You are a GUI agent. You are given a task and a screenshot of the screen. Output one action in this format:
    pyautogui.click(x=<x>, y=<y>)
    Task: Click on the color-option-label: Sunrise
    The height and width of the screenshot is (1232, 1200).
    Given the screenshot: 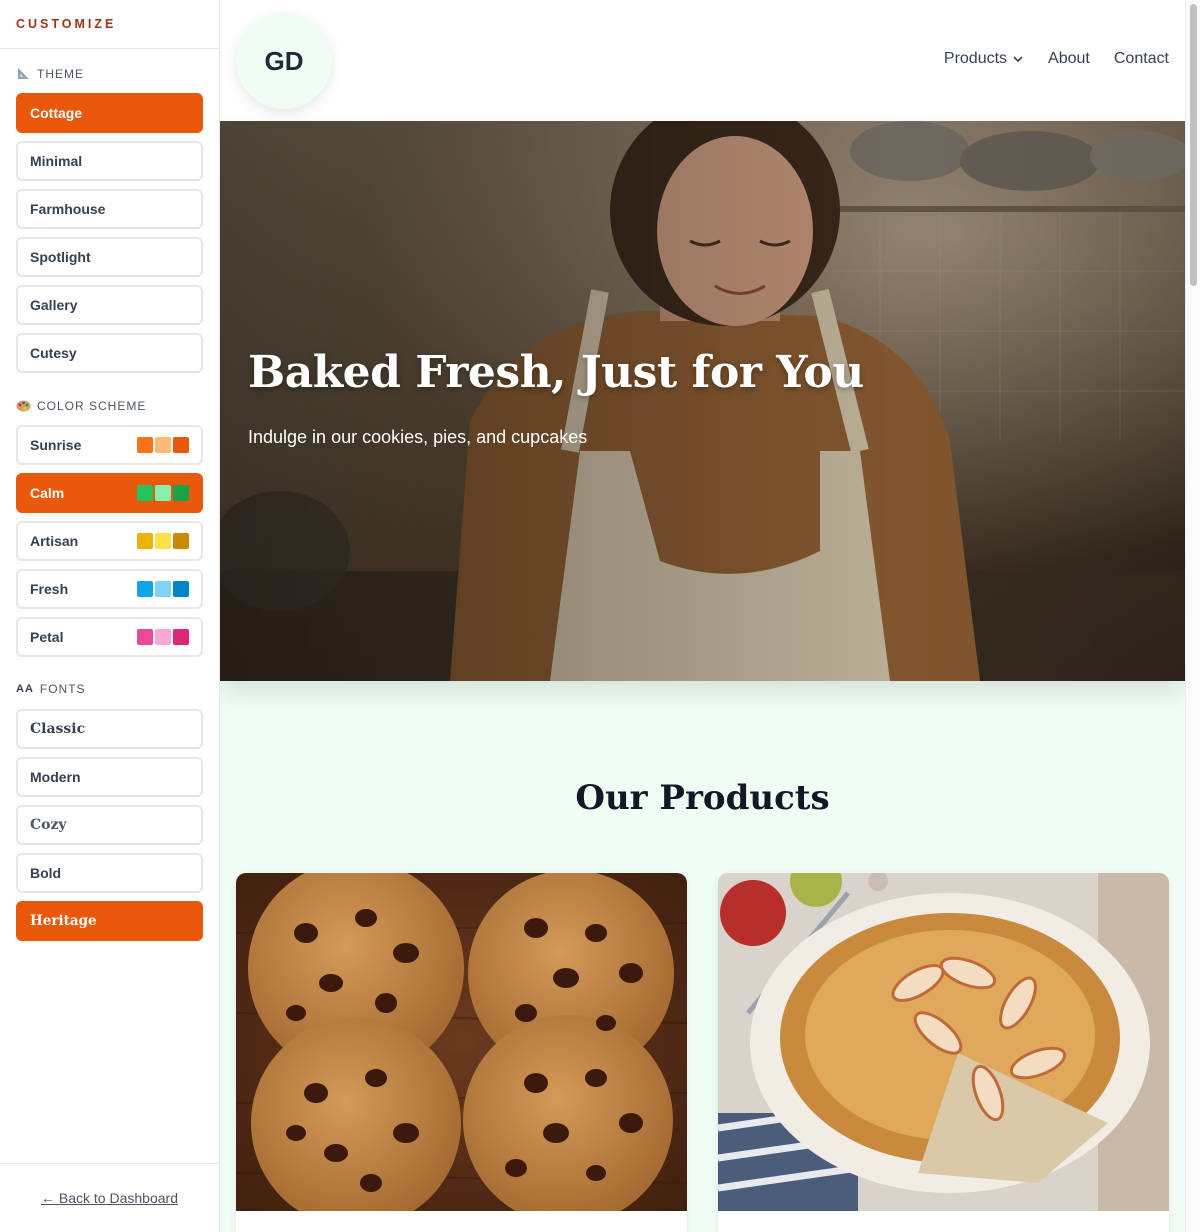 What is the action you would take?
    pyautogui.click(x=56, y=445)
    